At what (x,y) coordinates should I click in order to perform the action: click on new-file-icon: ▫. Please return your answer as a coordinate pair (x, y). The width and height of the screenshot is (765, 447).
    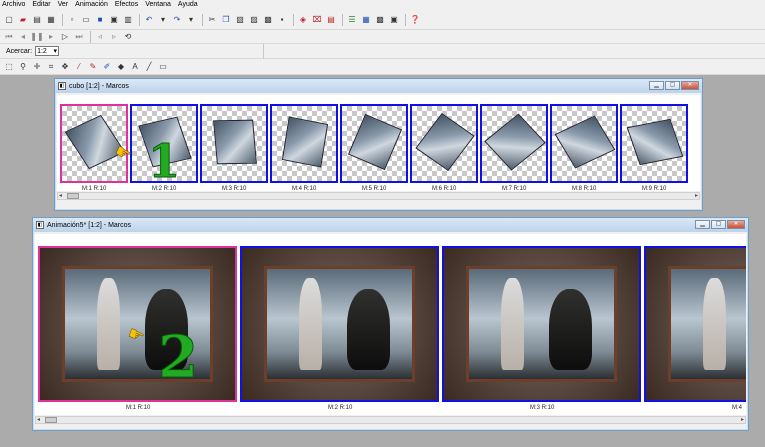
    Looking at the image, I should click on (72, 20).